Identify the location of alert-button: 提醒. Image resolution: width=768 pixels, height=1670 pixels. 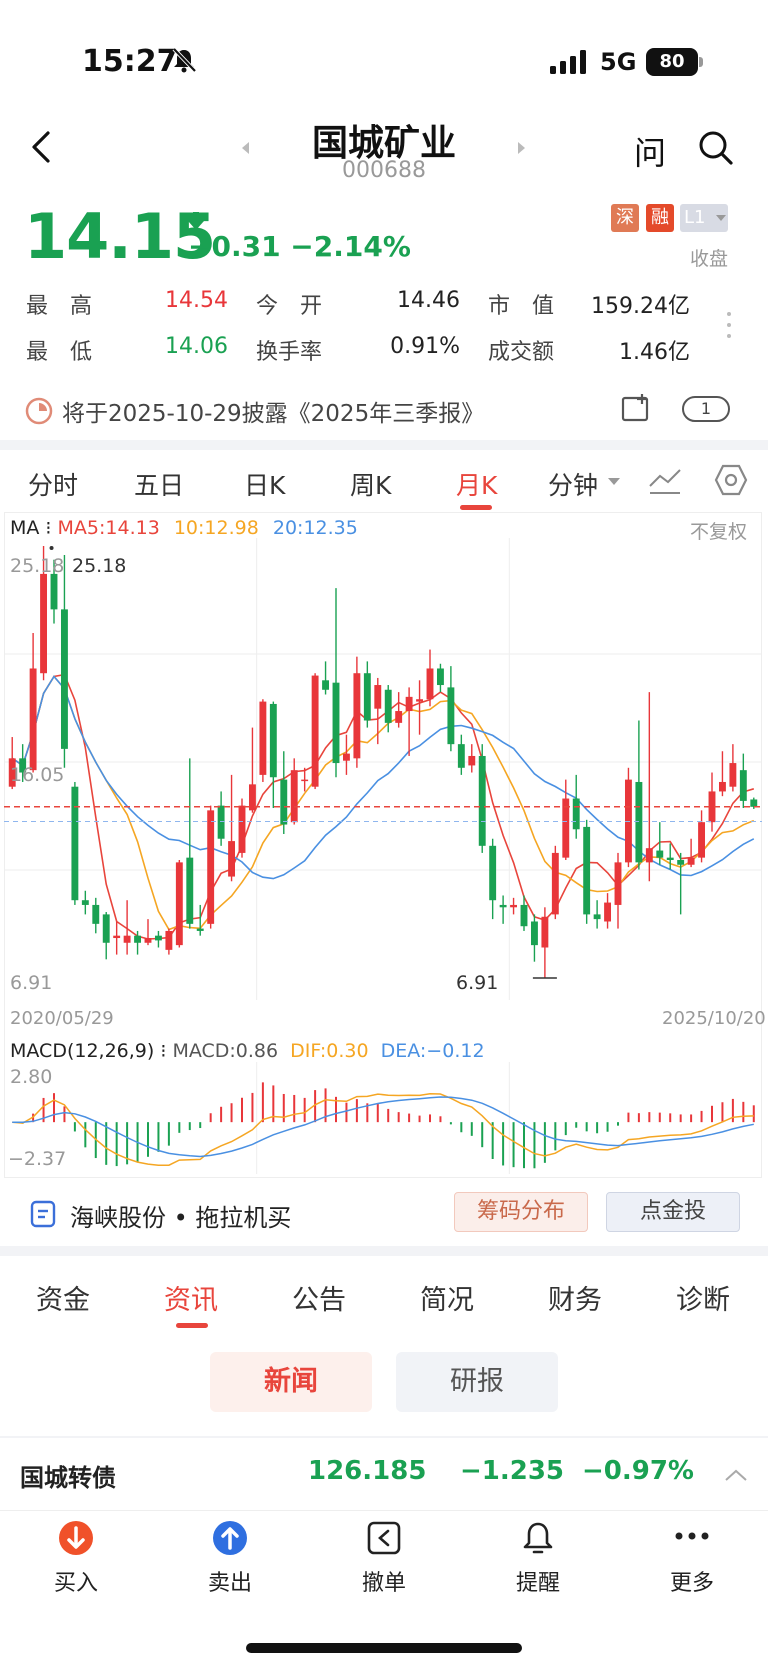
(538, 1581).